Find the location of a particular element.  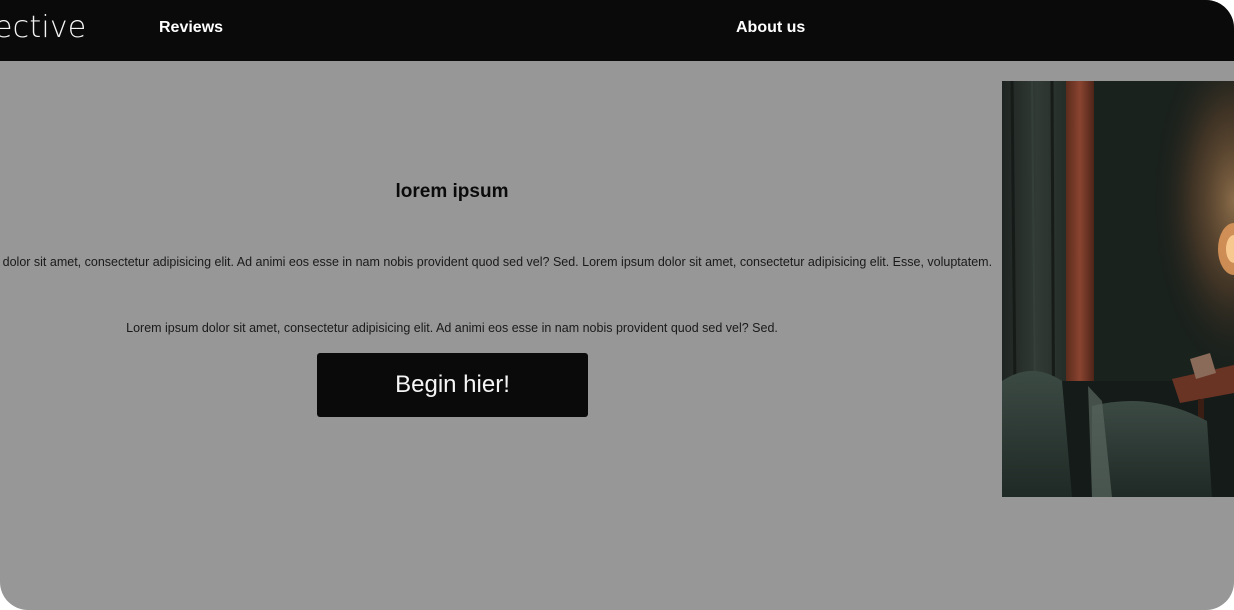

hero-image is located at coordinates (1118, 289).